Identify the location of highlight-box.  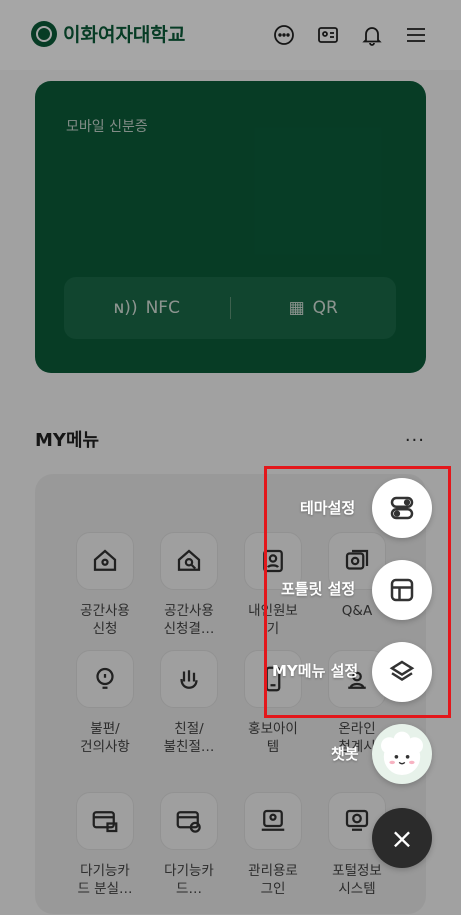
(357, 592).